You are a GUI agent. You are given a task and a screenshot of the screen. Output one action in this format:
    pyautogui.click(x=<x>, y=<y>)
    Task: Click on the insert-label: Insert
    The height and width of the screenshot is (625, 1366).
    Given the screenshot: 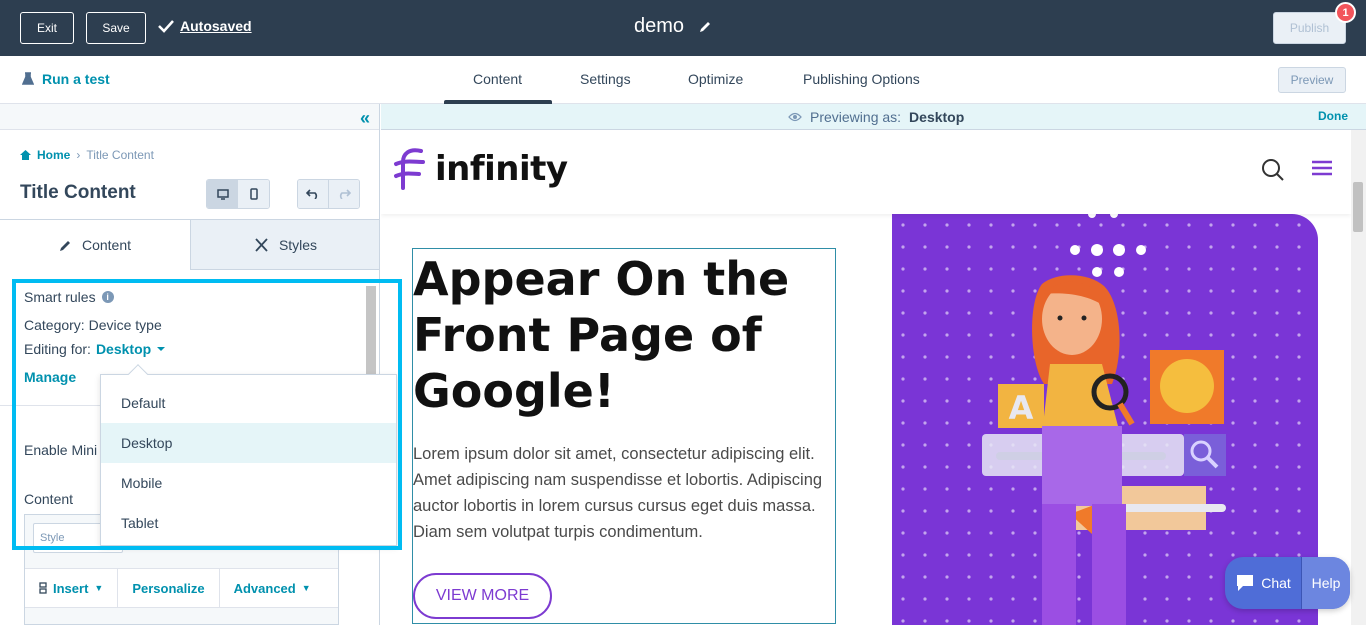 What is the action you would take?
    pyautogui.click(x=71, y=588)
    